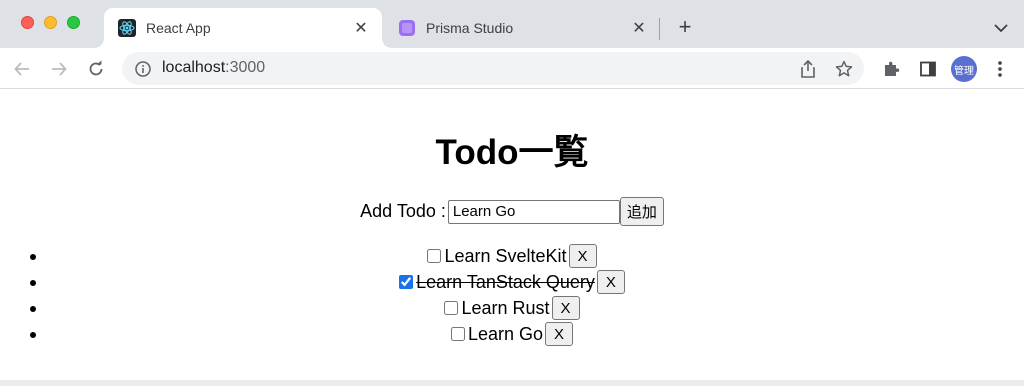  Describe the element at coordinates (659, 29) in the screenshot. I see `tab-separator` at that location.